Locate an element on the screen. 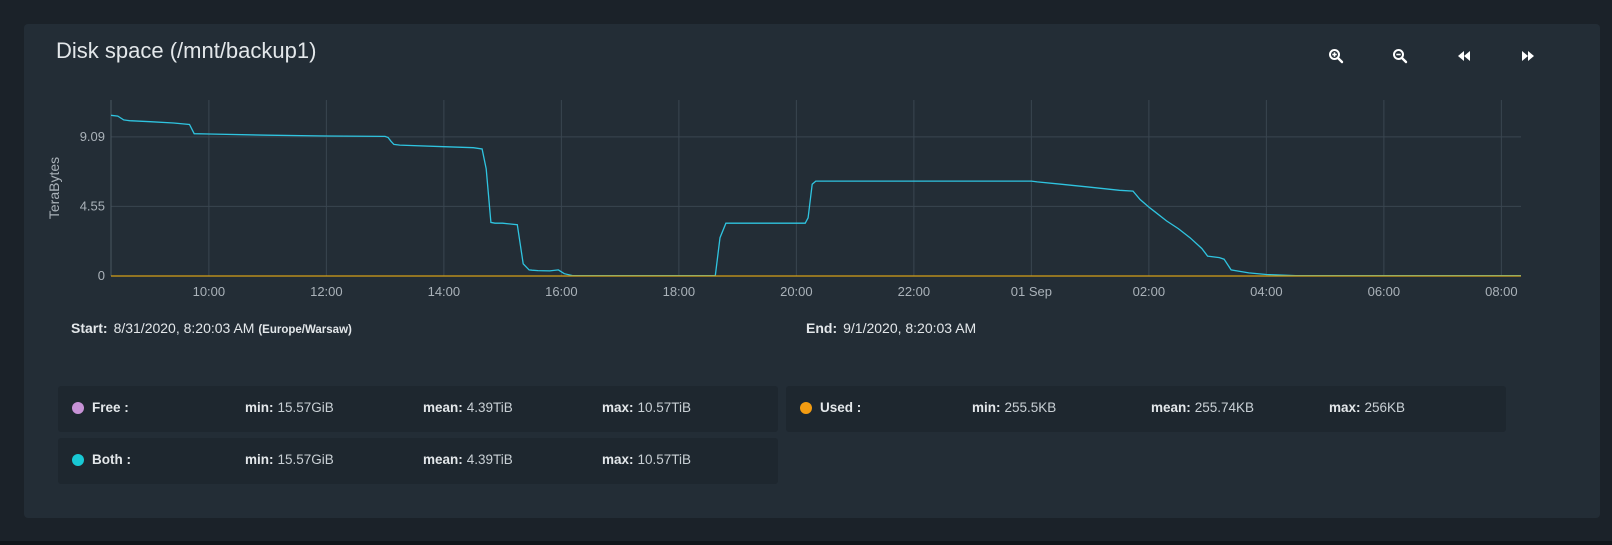  x-tick-label: 18:00 is located at coordinates (679, 291).